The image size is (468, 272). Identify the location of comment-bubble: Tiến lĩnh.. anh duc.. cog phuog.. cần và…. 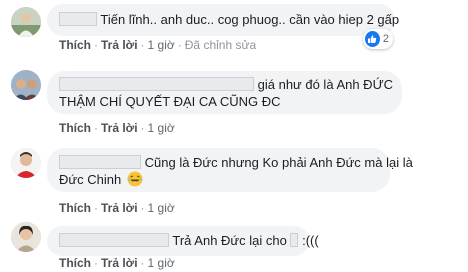
(223, 20).